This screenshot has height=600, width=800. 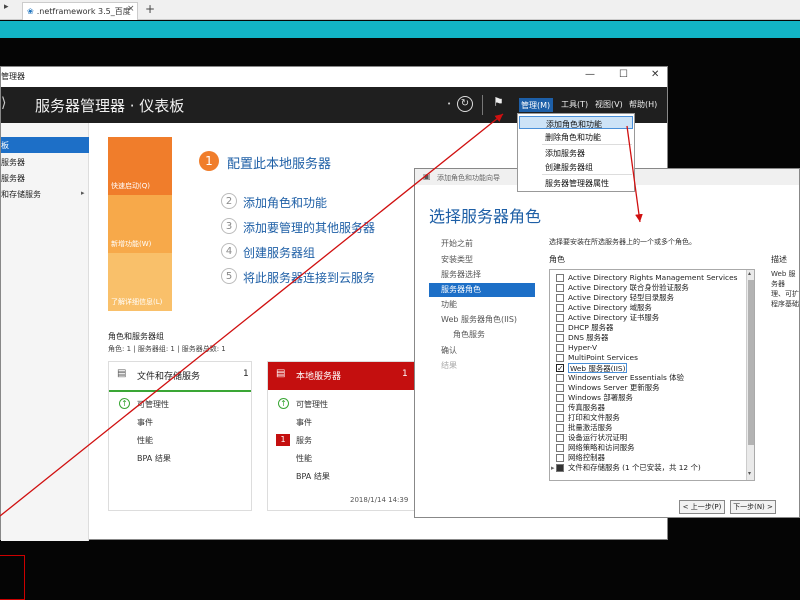 I want to click on wizard-nav-features: 功能, so click(x=487, y=305).